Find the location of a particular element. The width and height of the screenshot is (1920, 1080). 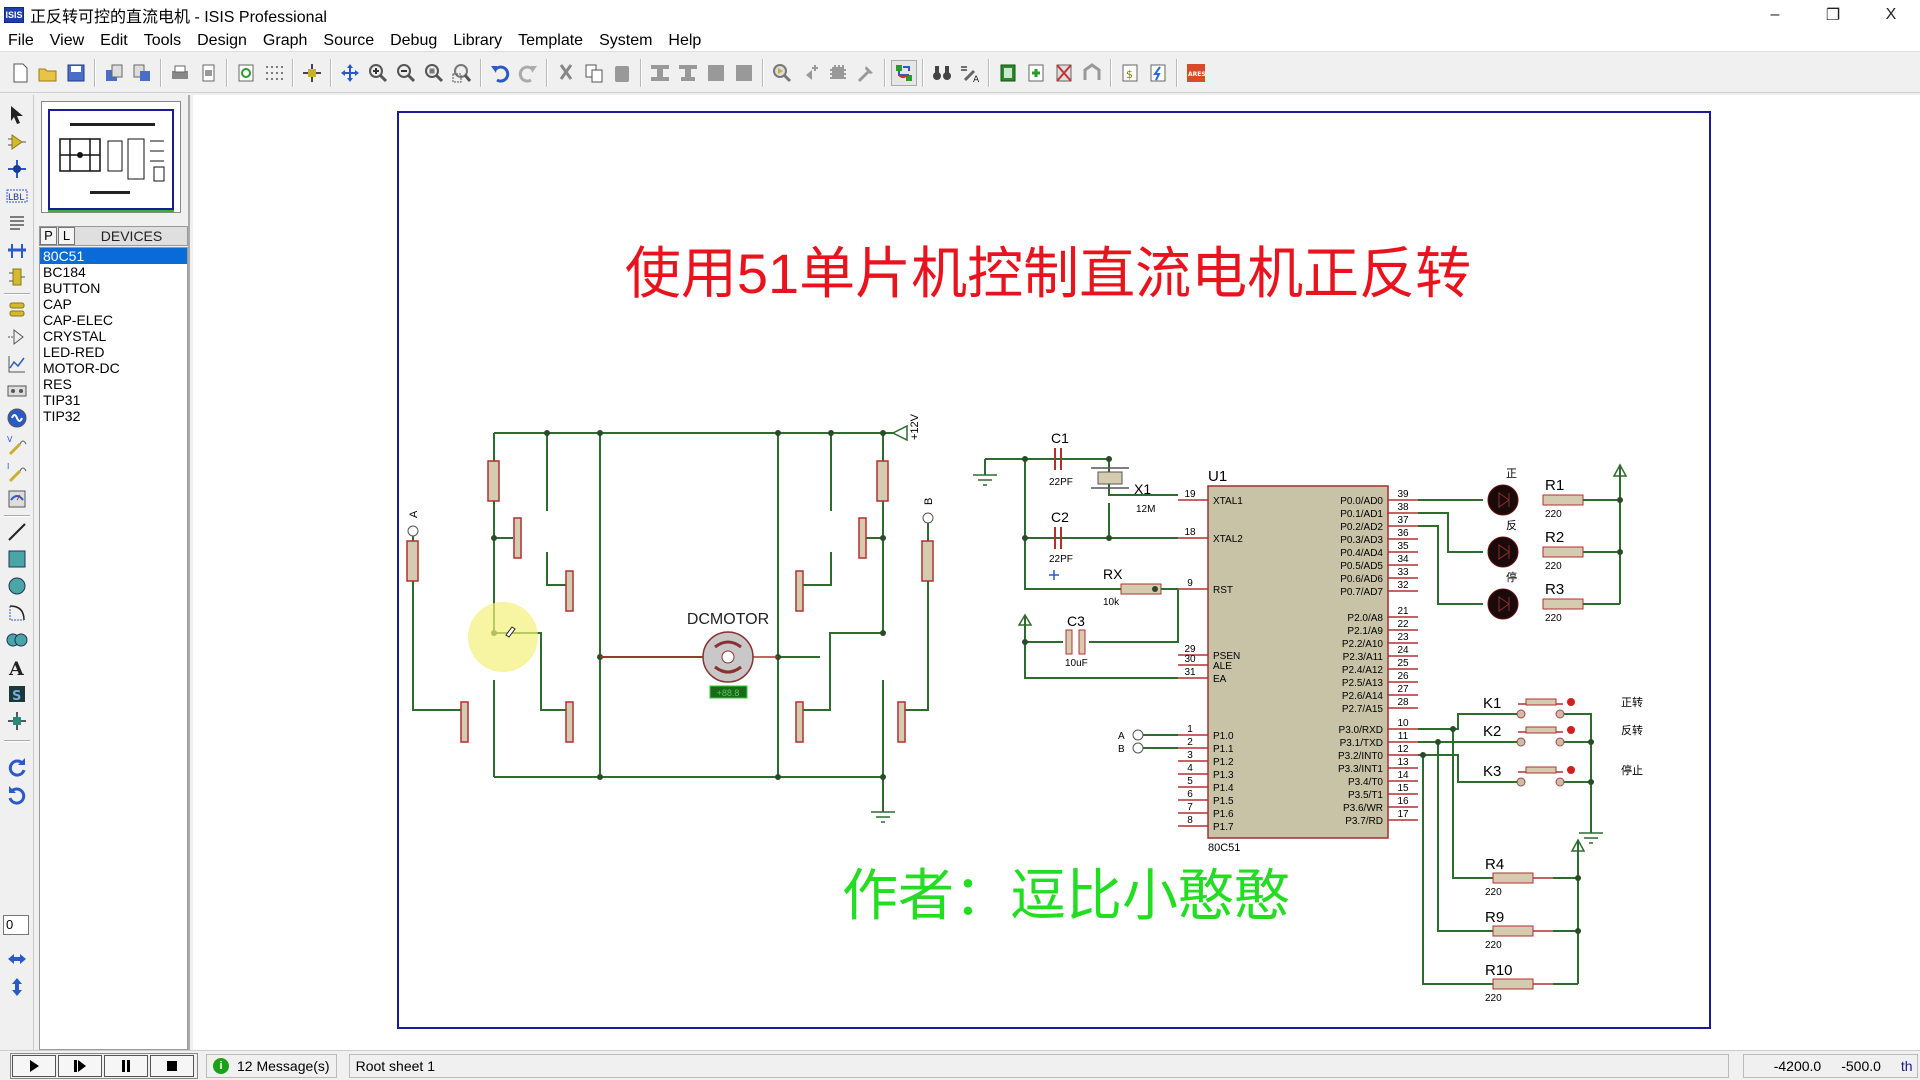

menu-source: Source is located at coordinates (348, 41).